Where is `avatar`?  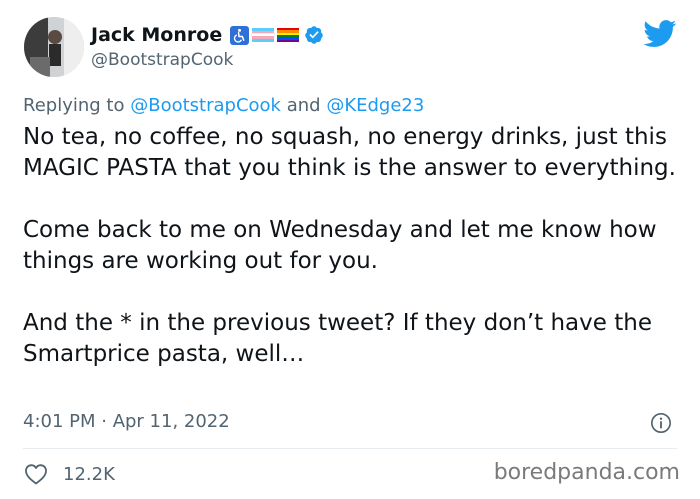
avatar is located at coordinates (54, 47).